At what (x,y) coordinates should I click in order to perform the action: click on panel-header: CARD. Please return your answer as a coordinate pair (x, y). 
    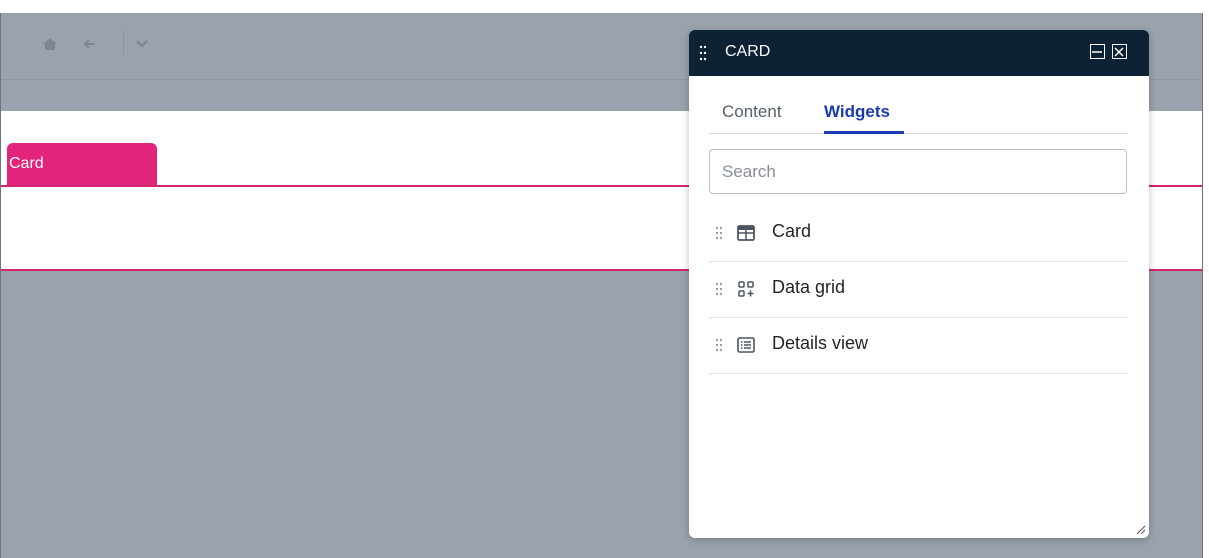
    Looking at the image, I should click on (919, 53).